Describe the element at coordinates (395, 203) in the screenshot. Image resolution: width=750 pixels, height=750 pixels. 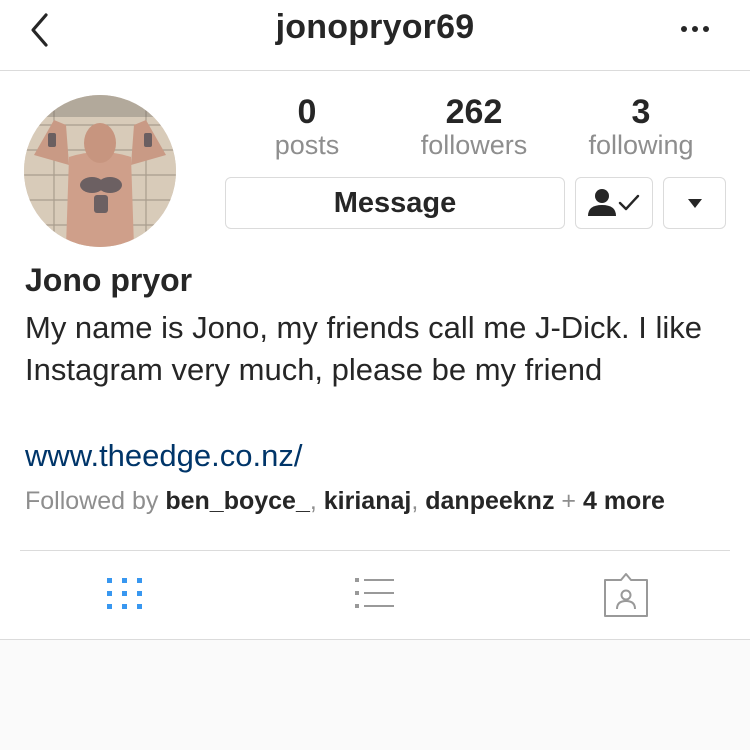
I see `message-button: Message` at that location.